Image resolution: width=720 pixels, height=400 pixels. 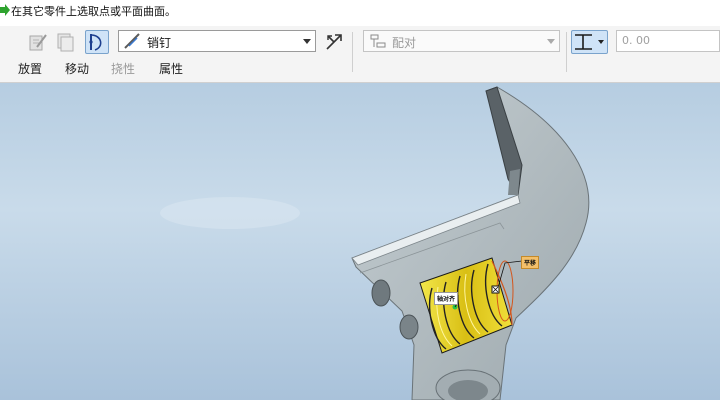 I want to click on tab-move: 移动, so click(x=77, y=68).